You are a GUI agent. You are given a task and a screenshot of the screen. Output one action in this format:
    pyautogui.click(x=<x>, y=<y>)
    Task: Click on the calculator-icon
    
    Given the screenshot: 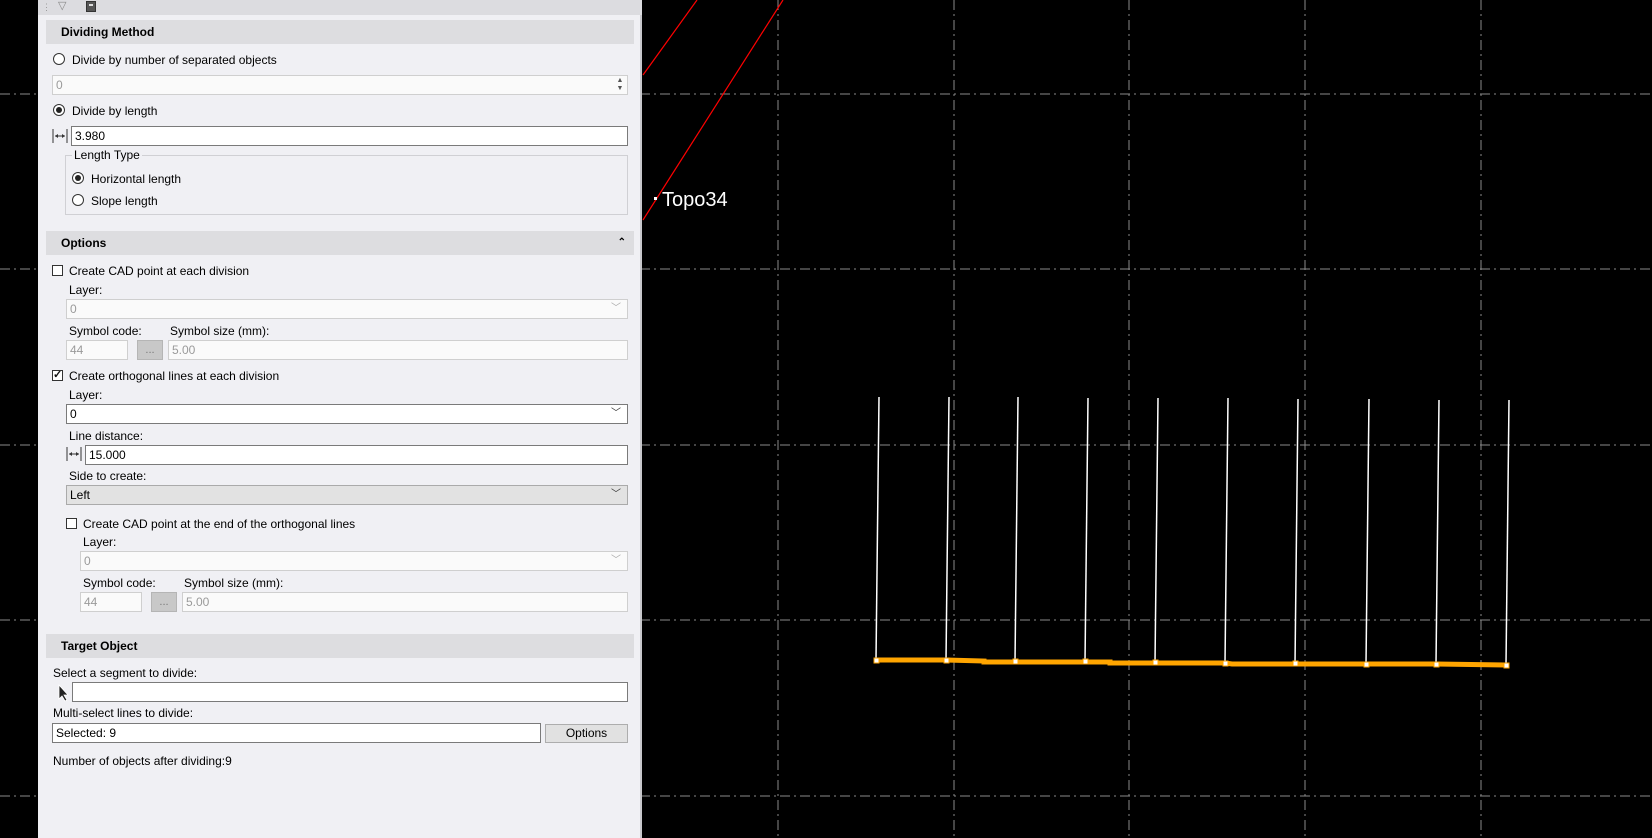 What is the action you would take?
    pyautogui.click(x=91, y=6)
    